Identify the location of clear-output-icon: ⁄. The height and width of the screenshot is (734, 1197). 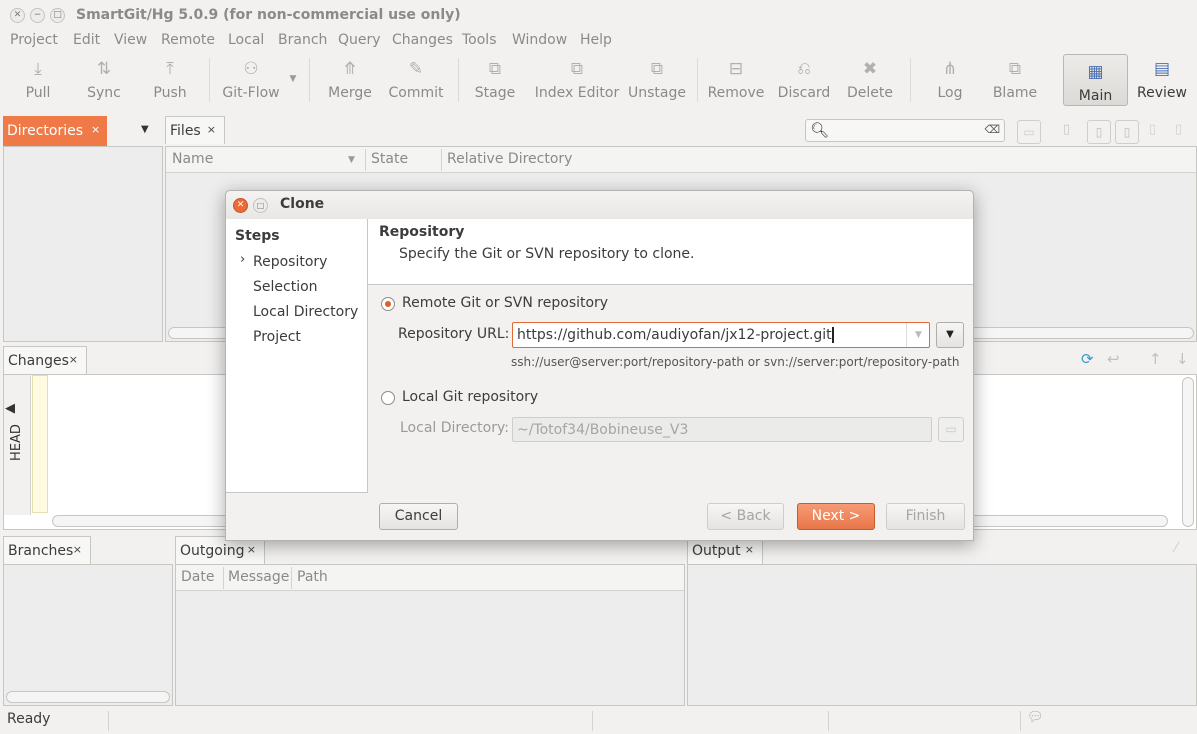
(1176, 548).